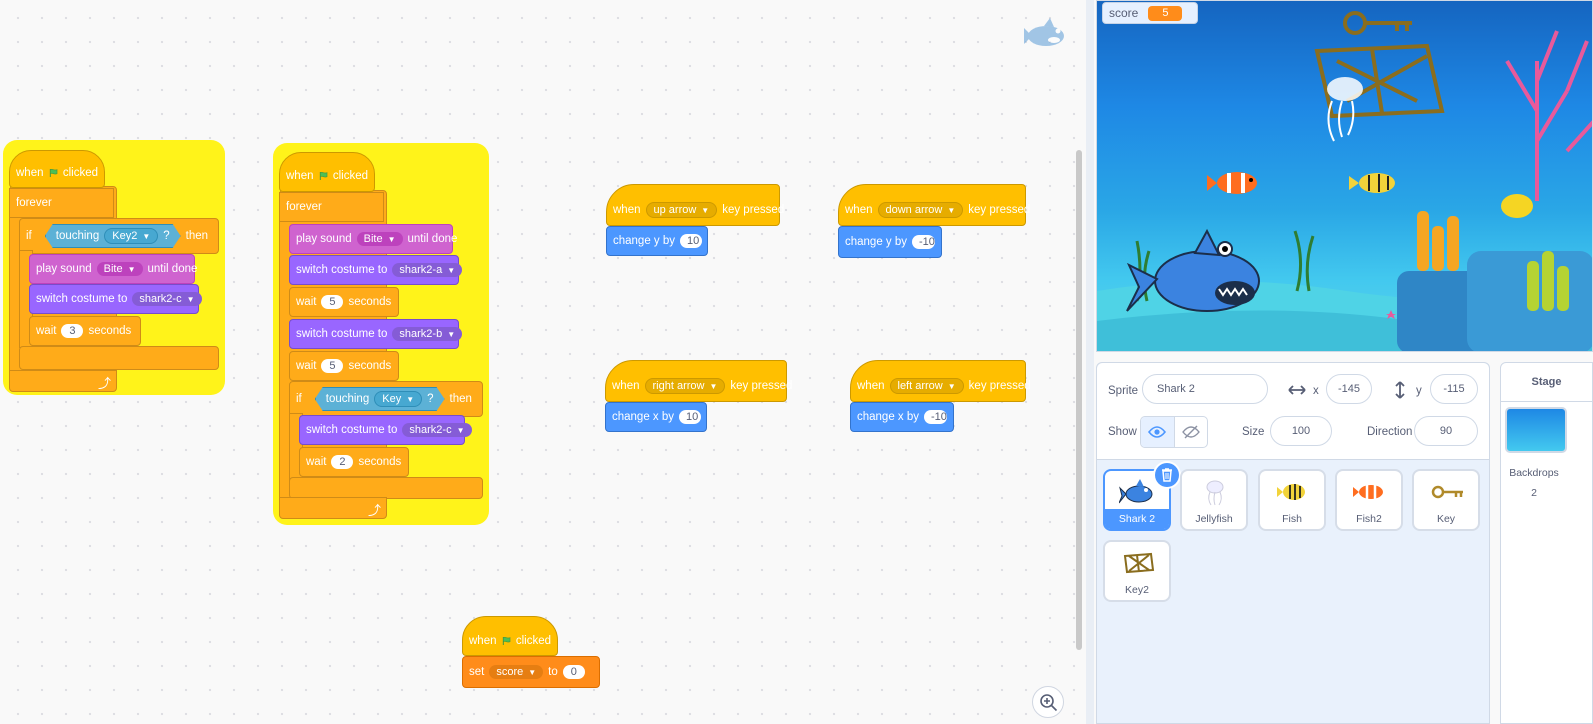  Describe the element at coordinates (1546, 543) in the screenshot. I see `stage-selector-panel: Stage Backdrops 2` at that location.